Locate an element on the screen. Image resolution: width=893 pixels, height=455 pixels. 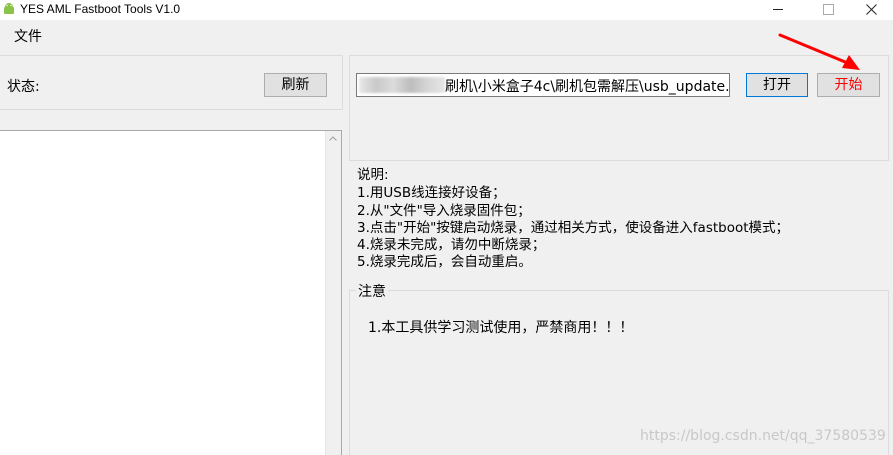
refresh-button: 刷新 is located at coordinates (295, 85).